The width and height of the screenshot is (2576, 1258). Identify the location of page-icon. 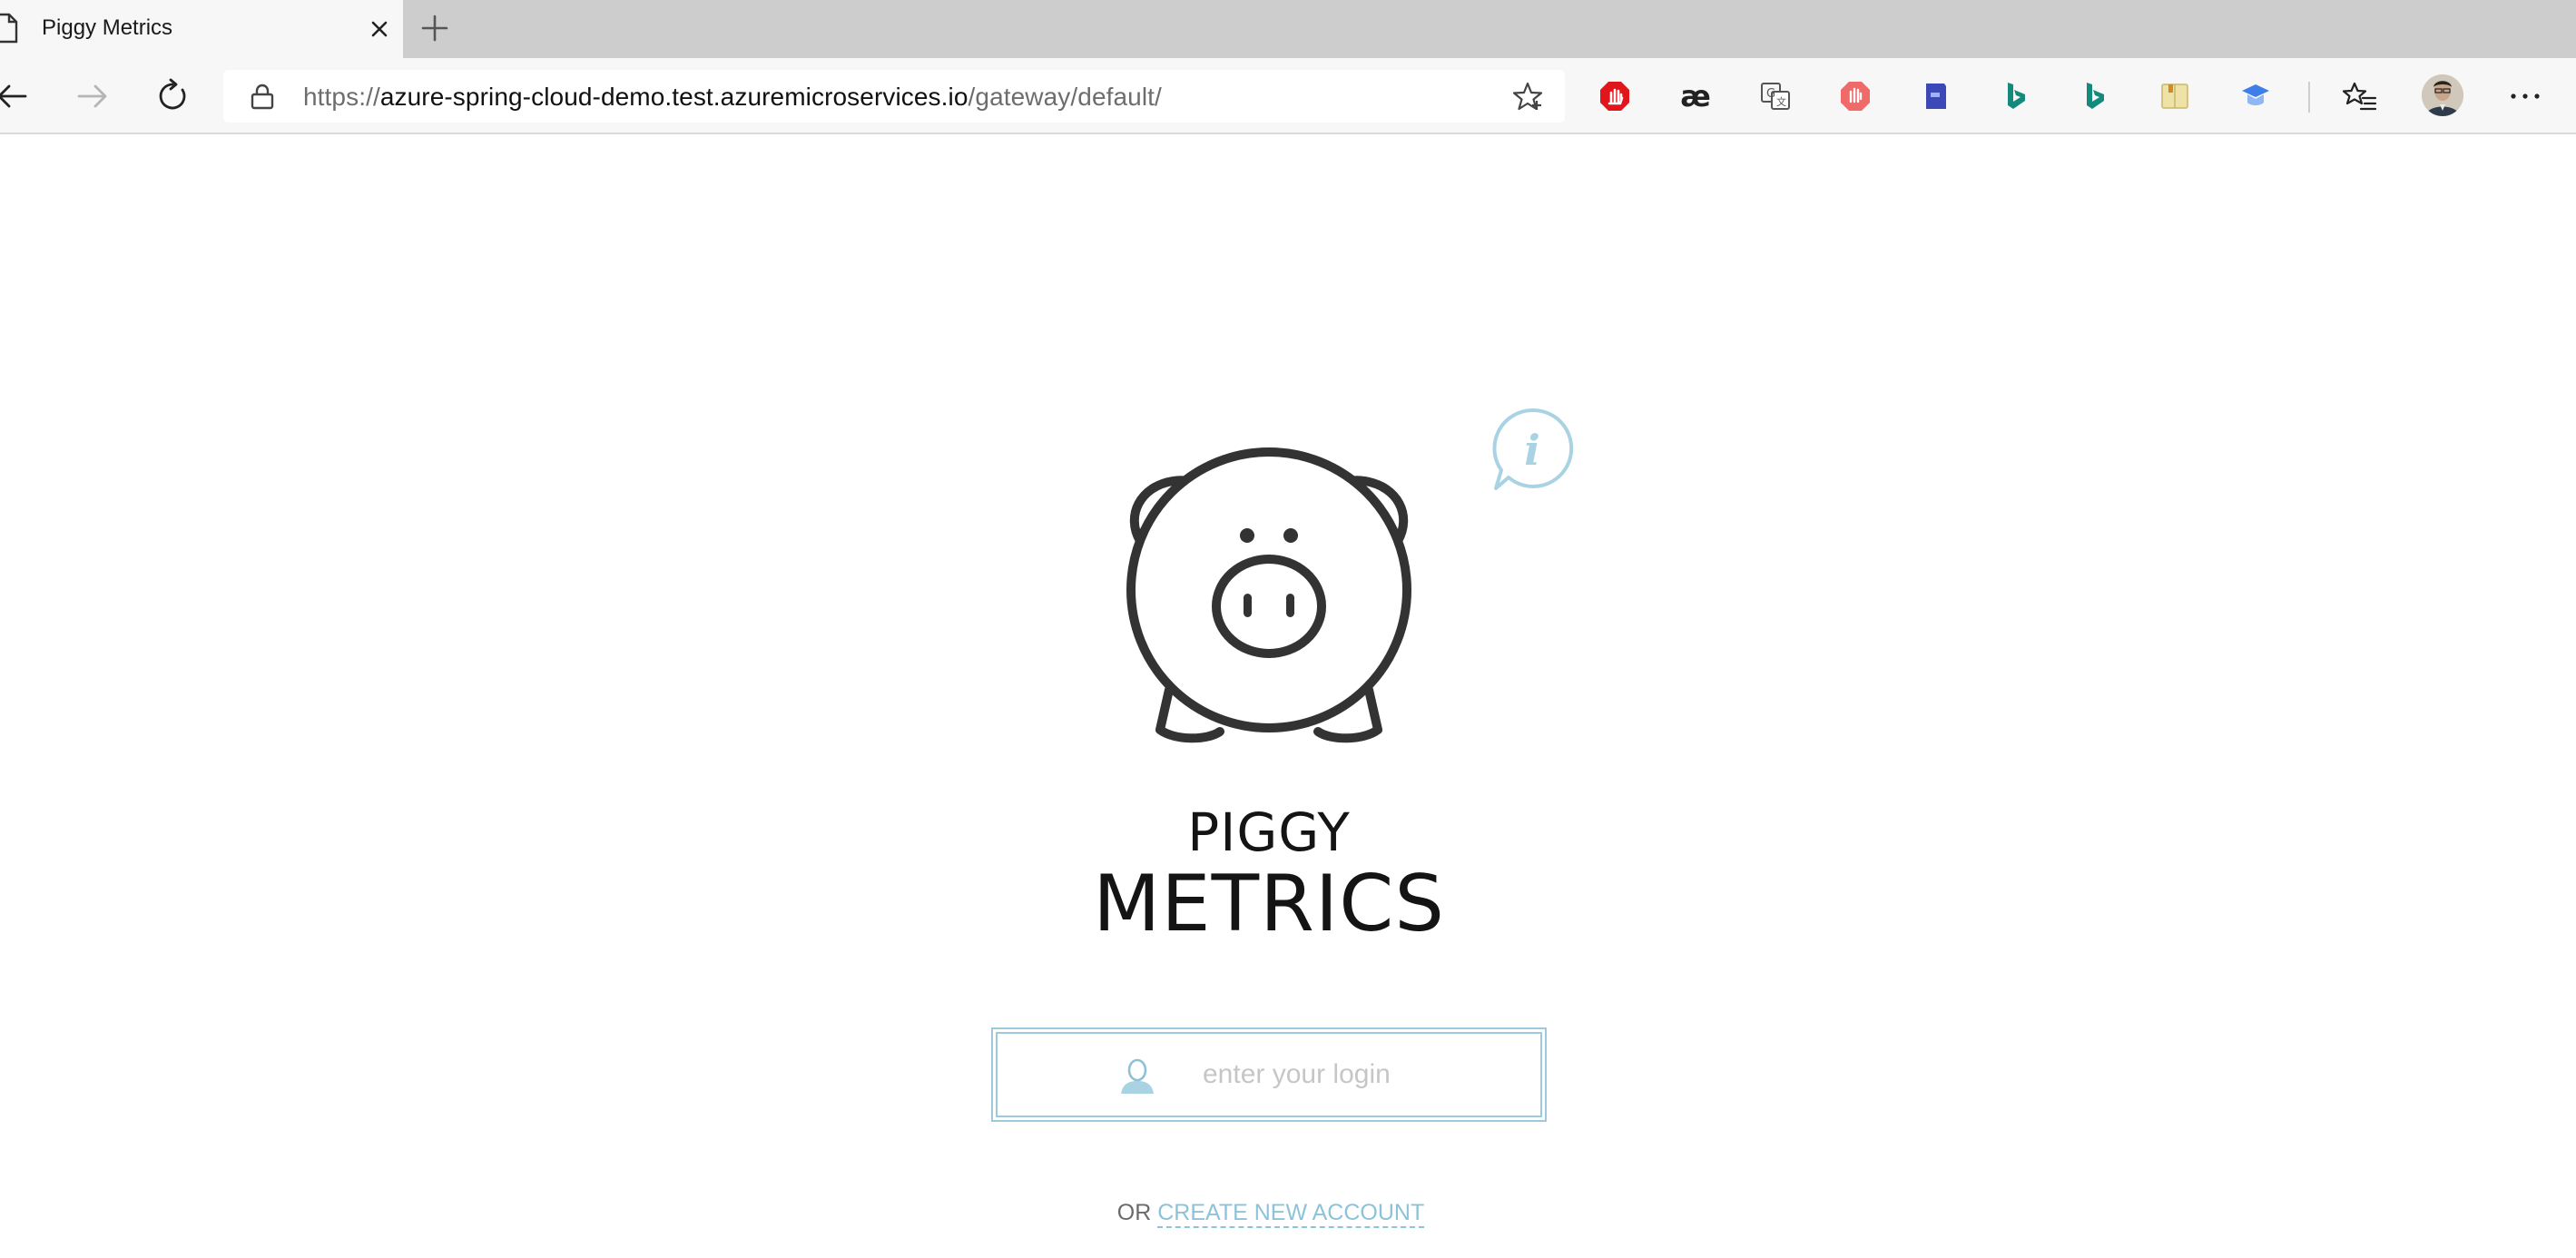
(9, 28).